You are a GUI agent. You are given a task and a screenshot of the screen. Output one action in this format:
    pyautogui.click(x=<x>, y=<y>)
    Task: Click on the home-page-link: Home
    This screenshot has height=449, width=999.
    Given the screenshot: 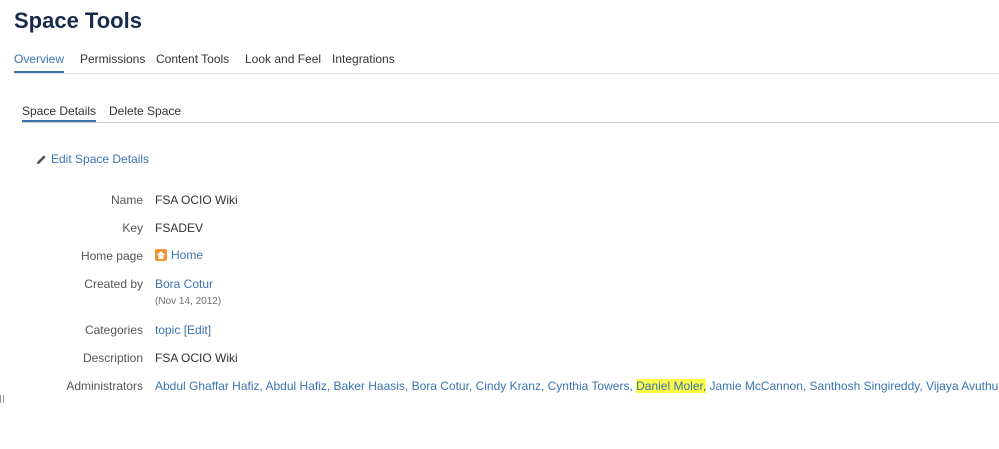 What is the action you would take?
    pyautogui.click(x=187, y=255)
    